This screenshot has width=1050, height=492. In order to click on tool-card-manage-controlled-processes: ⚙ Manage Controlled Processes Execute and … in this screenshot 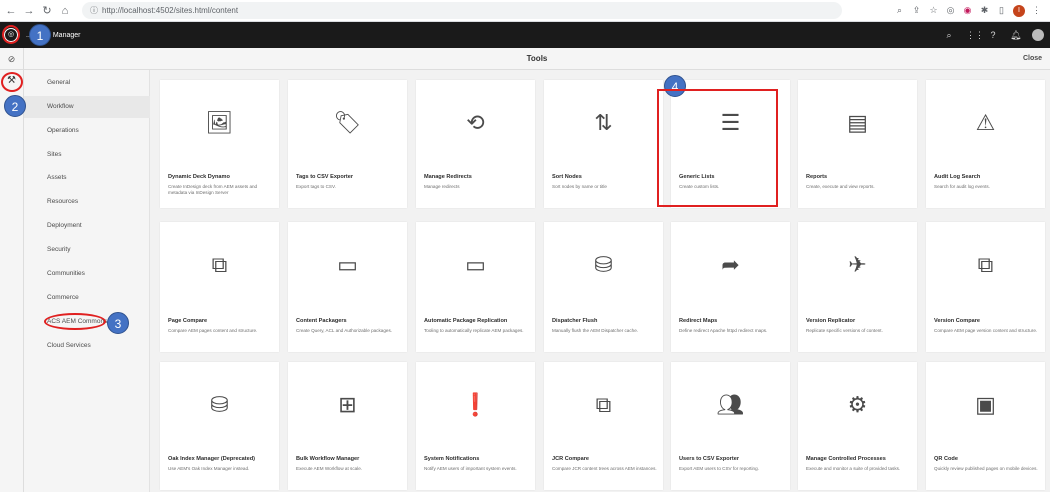, I will do `click(857, 426)`.